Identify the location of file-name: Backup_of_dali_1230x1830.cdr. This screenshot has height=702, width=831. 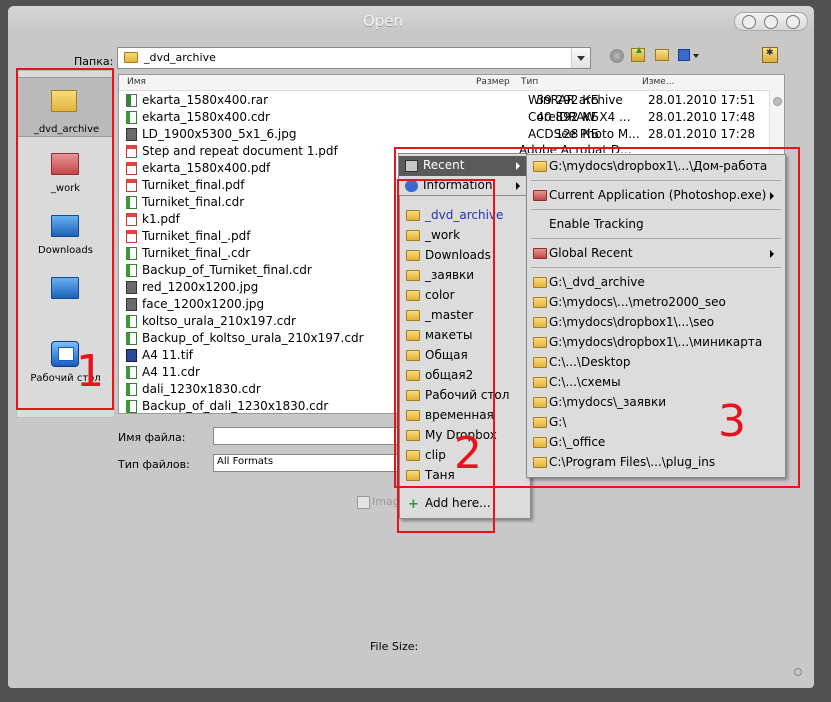
(235, 406).